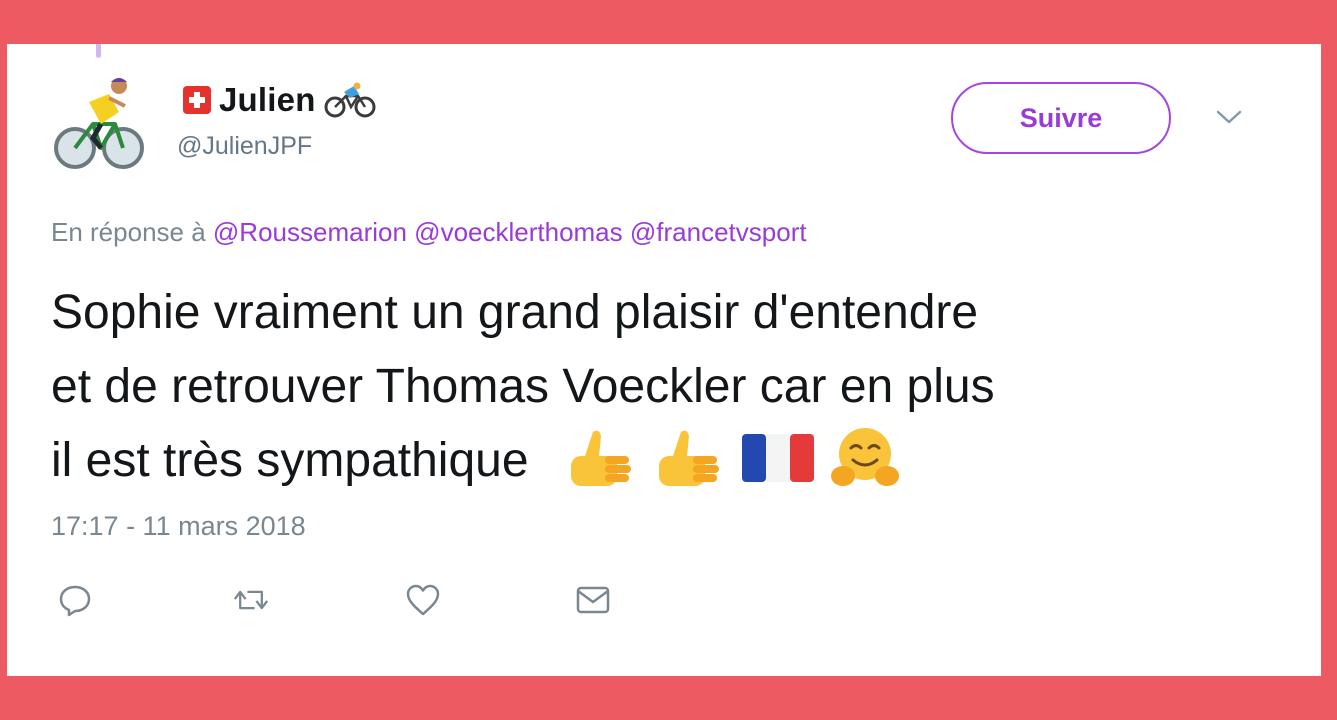 Image resolution: width=1337 pixels, height=720 pixels. I want to click on like-icon, so click(423, 600).